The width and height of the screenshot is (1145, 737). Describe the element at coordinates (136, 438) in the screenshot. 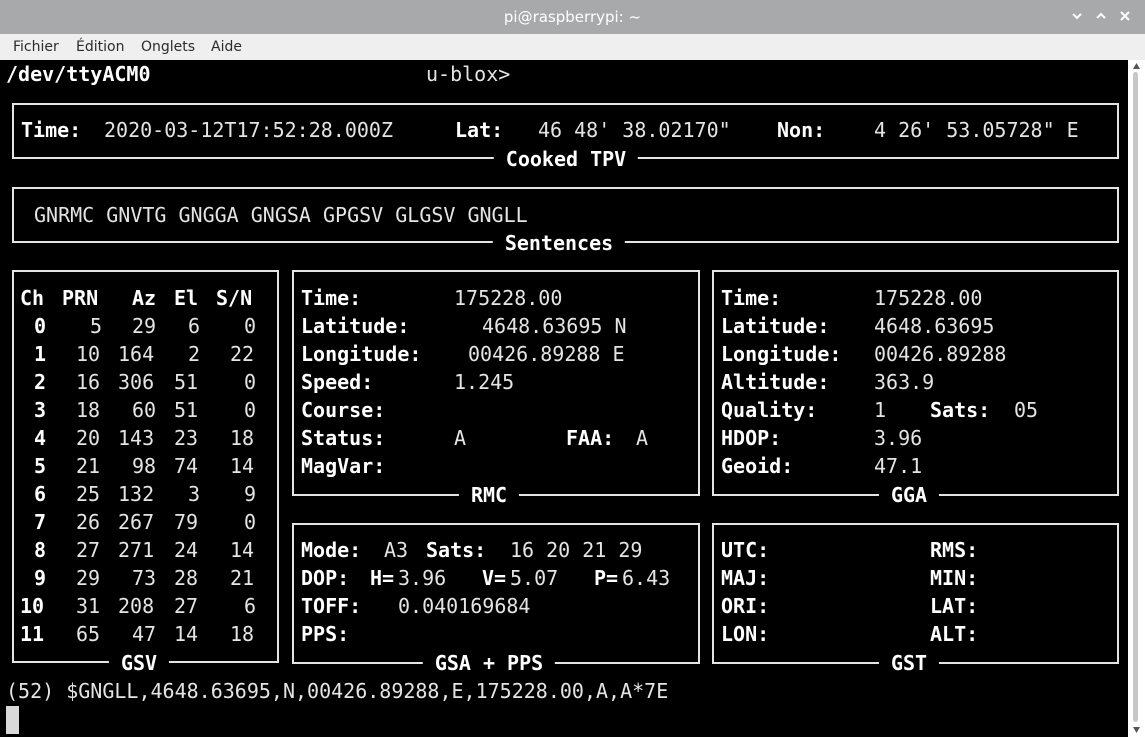

I see `gsv-cell: 143` at that location.